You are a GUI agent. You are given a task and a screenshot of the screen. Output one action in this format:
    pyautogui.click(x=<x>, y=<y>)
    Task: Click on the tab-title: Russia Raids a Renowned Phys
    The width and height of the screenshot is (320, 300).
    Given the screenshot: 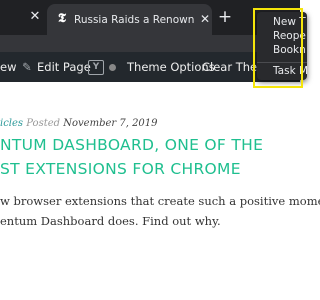 What is the action you would take?
    pyautogui.click(x=134, y=20)
    